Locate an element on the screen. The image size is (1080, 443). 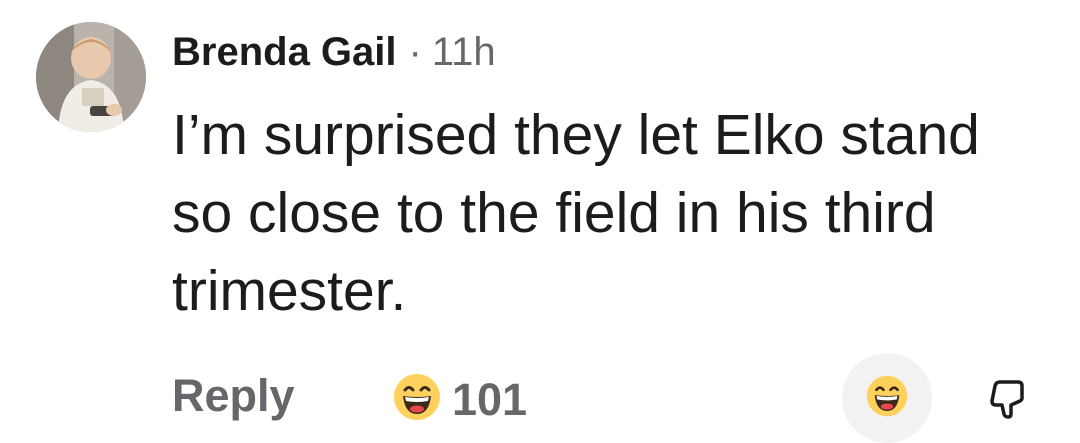
avatar is located at coordinates (91, 77).